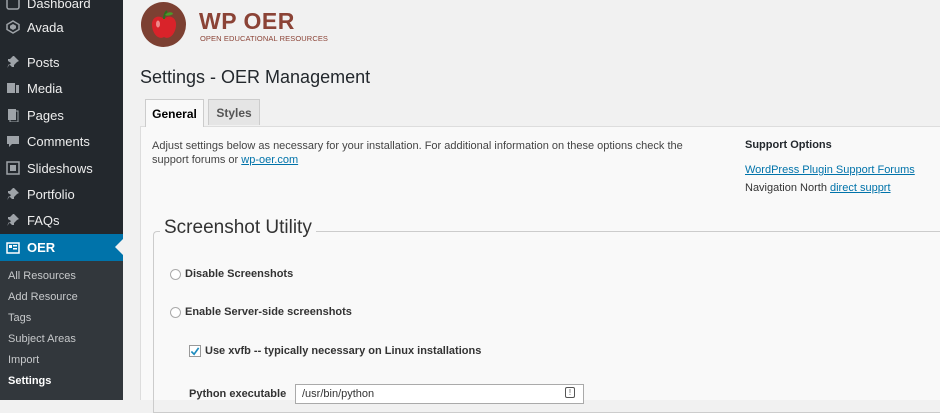 The height and width of the screenshot is (413, 940). Describe the element at coordinates (61, 220) in the screenshot. I see `sidebar-item-faqs: FAQs` at that location.